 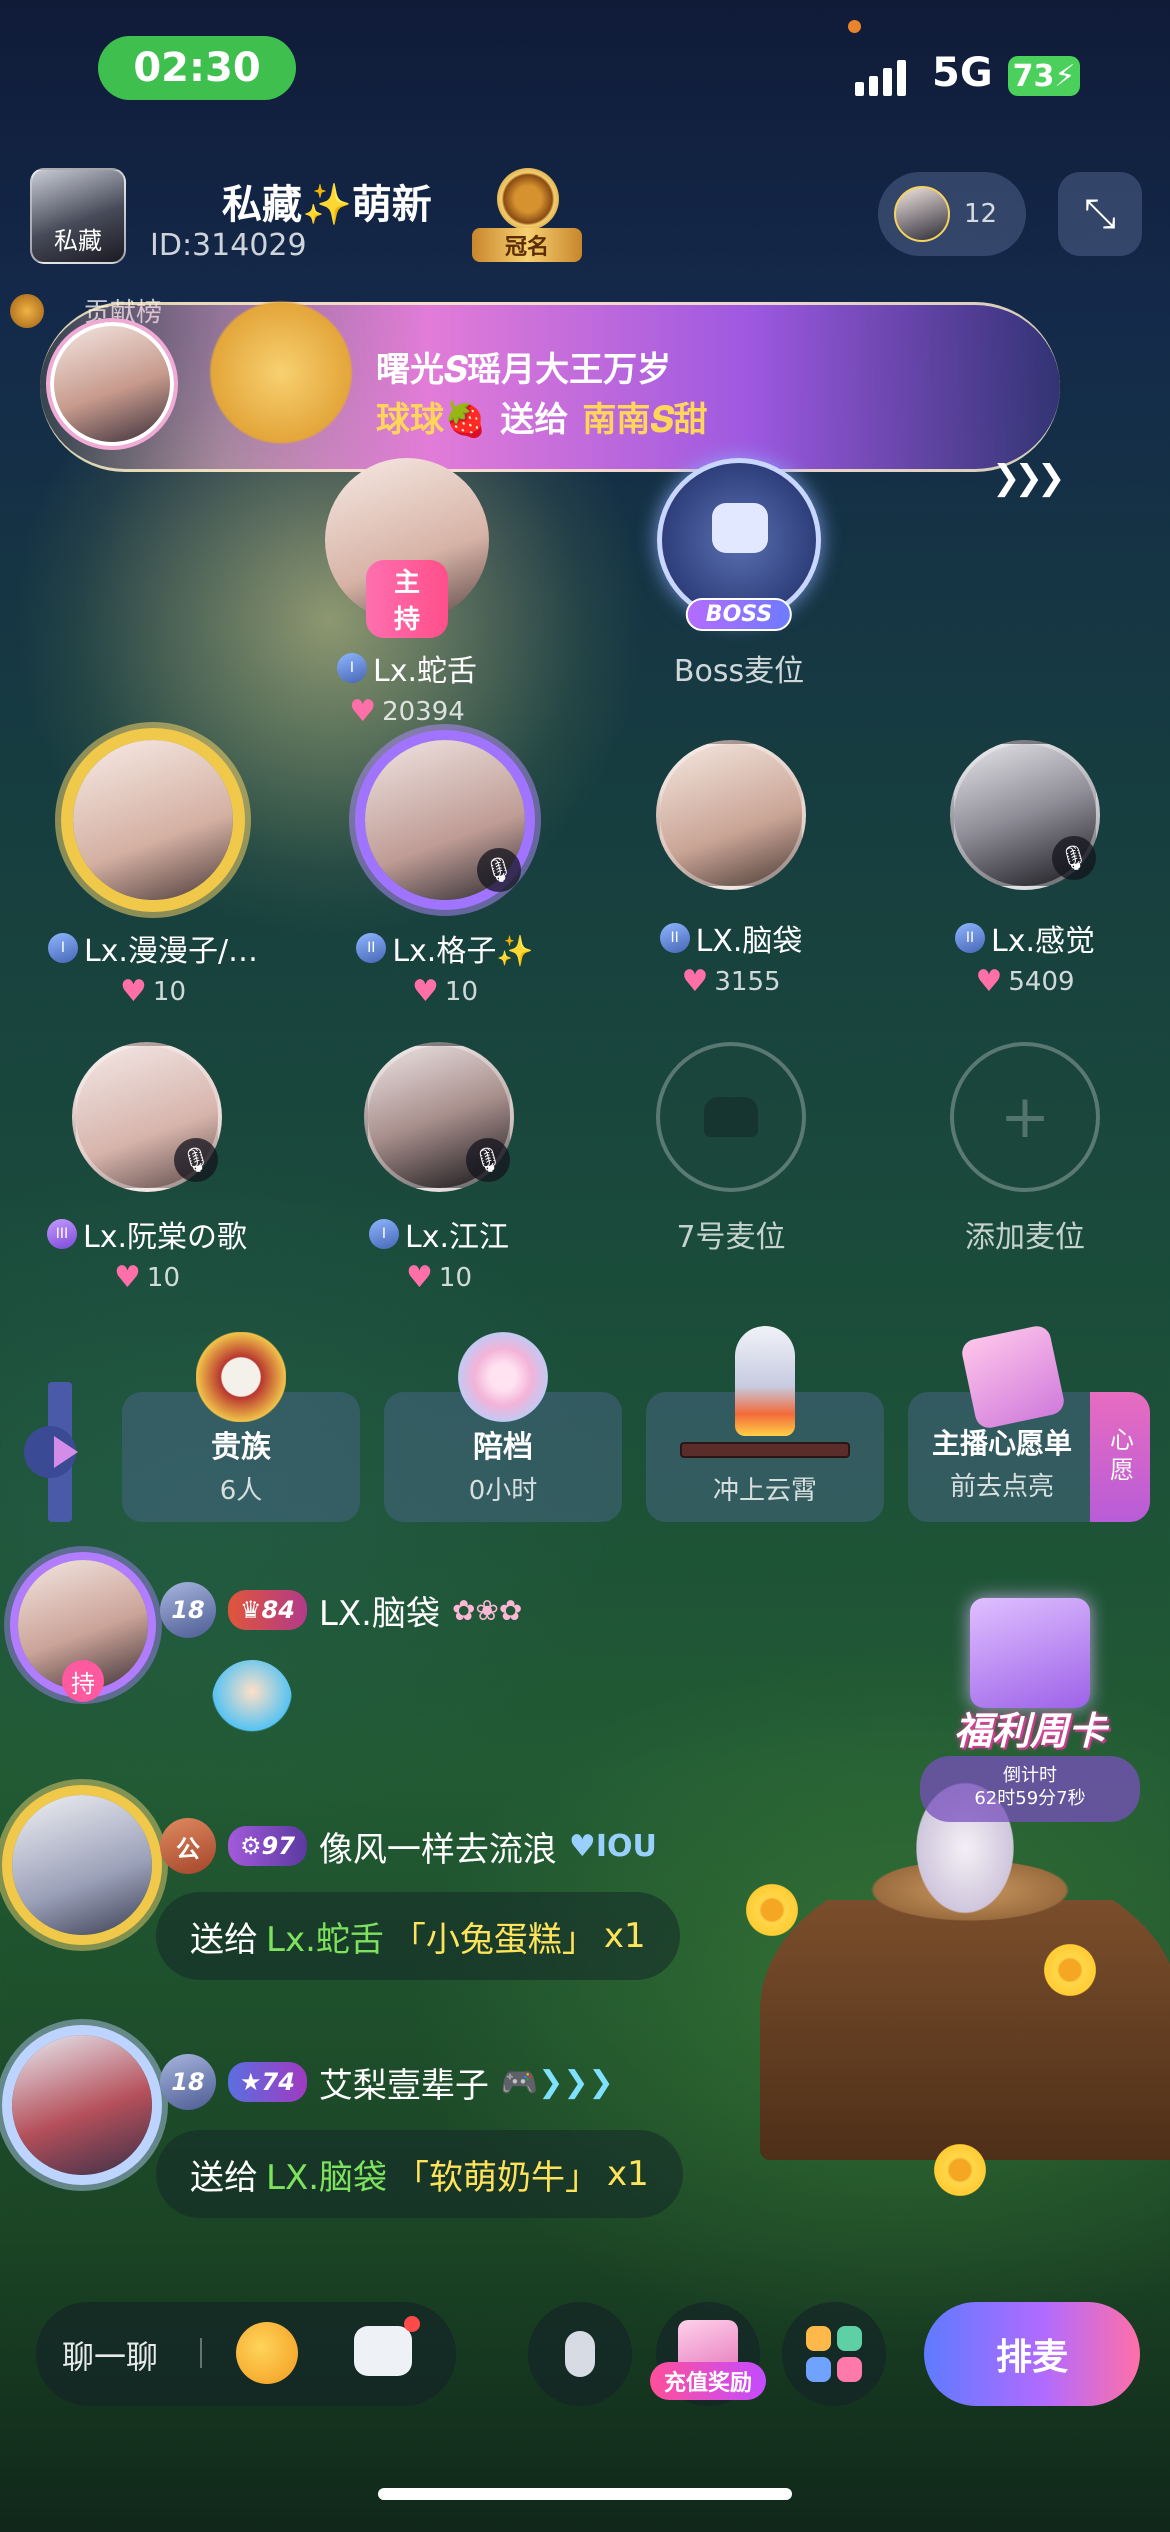 I want to click on arrow-right-icon, so click(x=66, y=1452).